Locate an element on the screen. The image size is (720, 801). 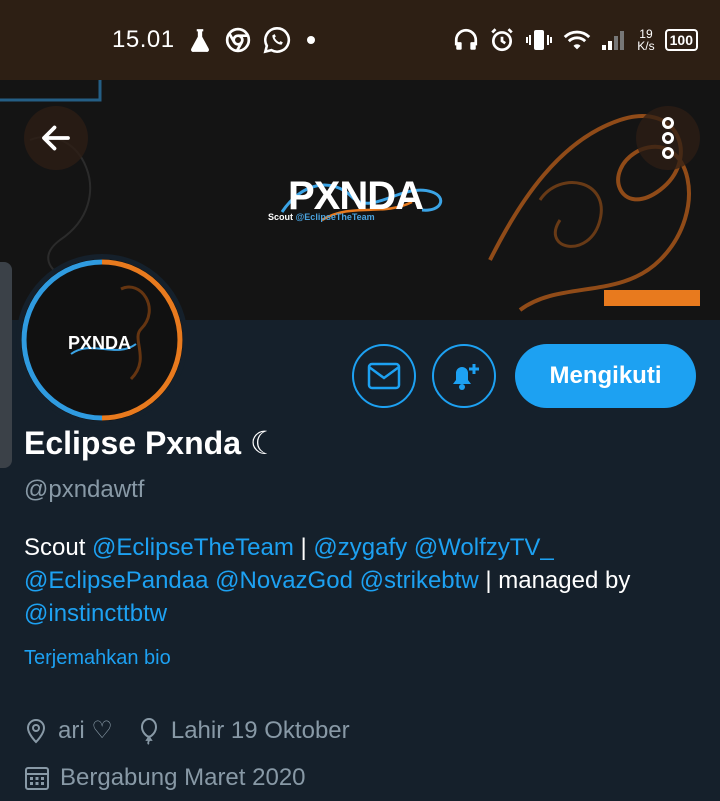
whatsapp-icon is located at coordinates (277, 40).